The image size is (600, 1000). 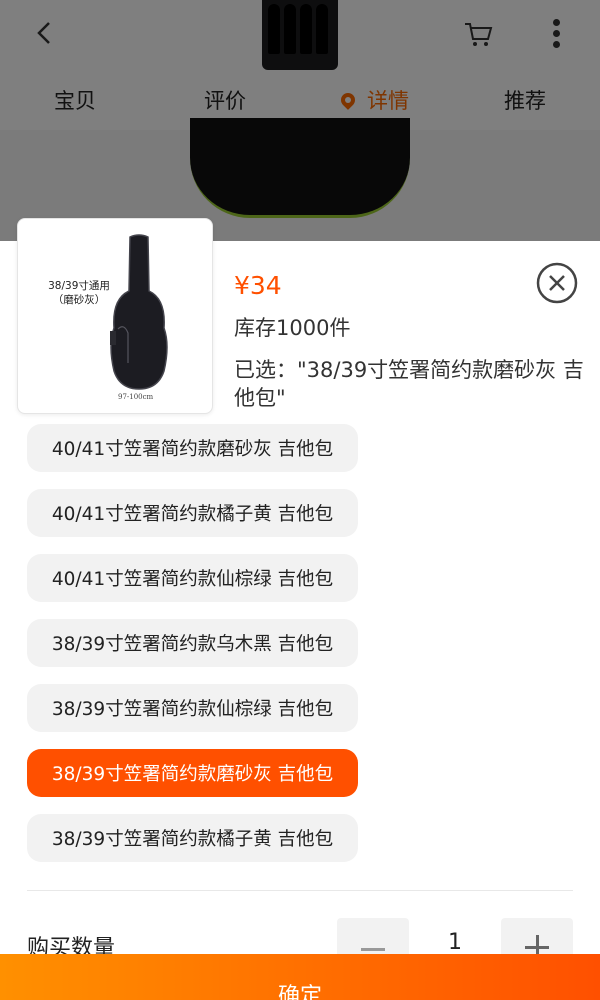 I want to click on sku-option: 40/41寸笠署简约款磨砂灰 吉他包, so click(x=192, y=448).